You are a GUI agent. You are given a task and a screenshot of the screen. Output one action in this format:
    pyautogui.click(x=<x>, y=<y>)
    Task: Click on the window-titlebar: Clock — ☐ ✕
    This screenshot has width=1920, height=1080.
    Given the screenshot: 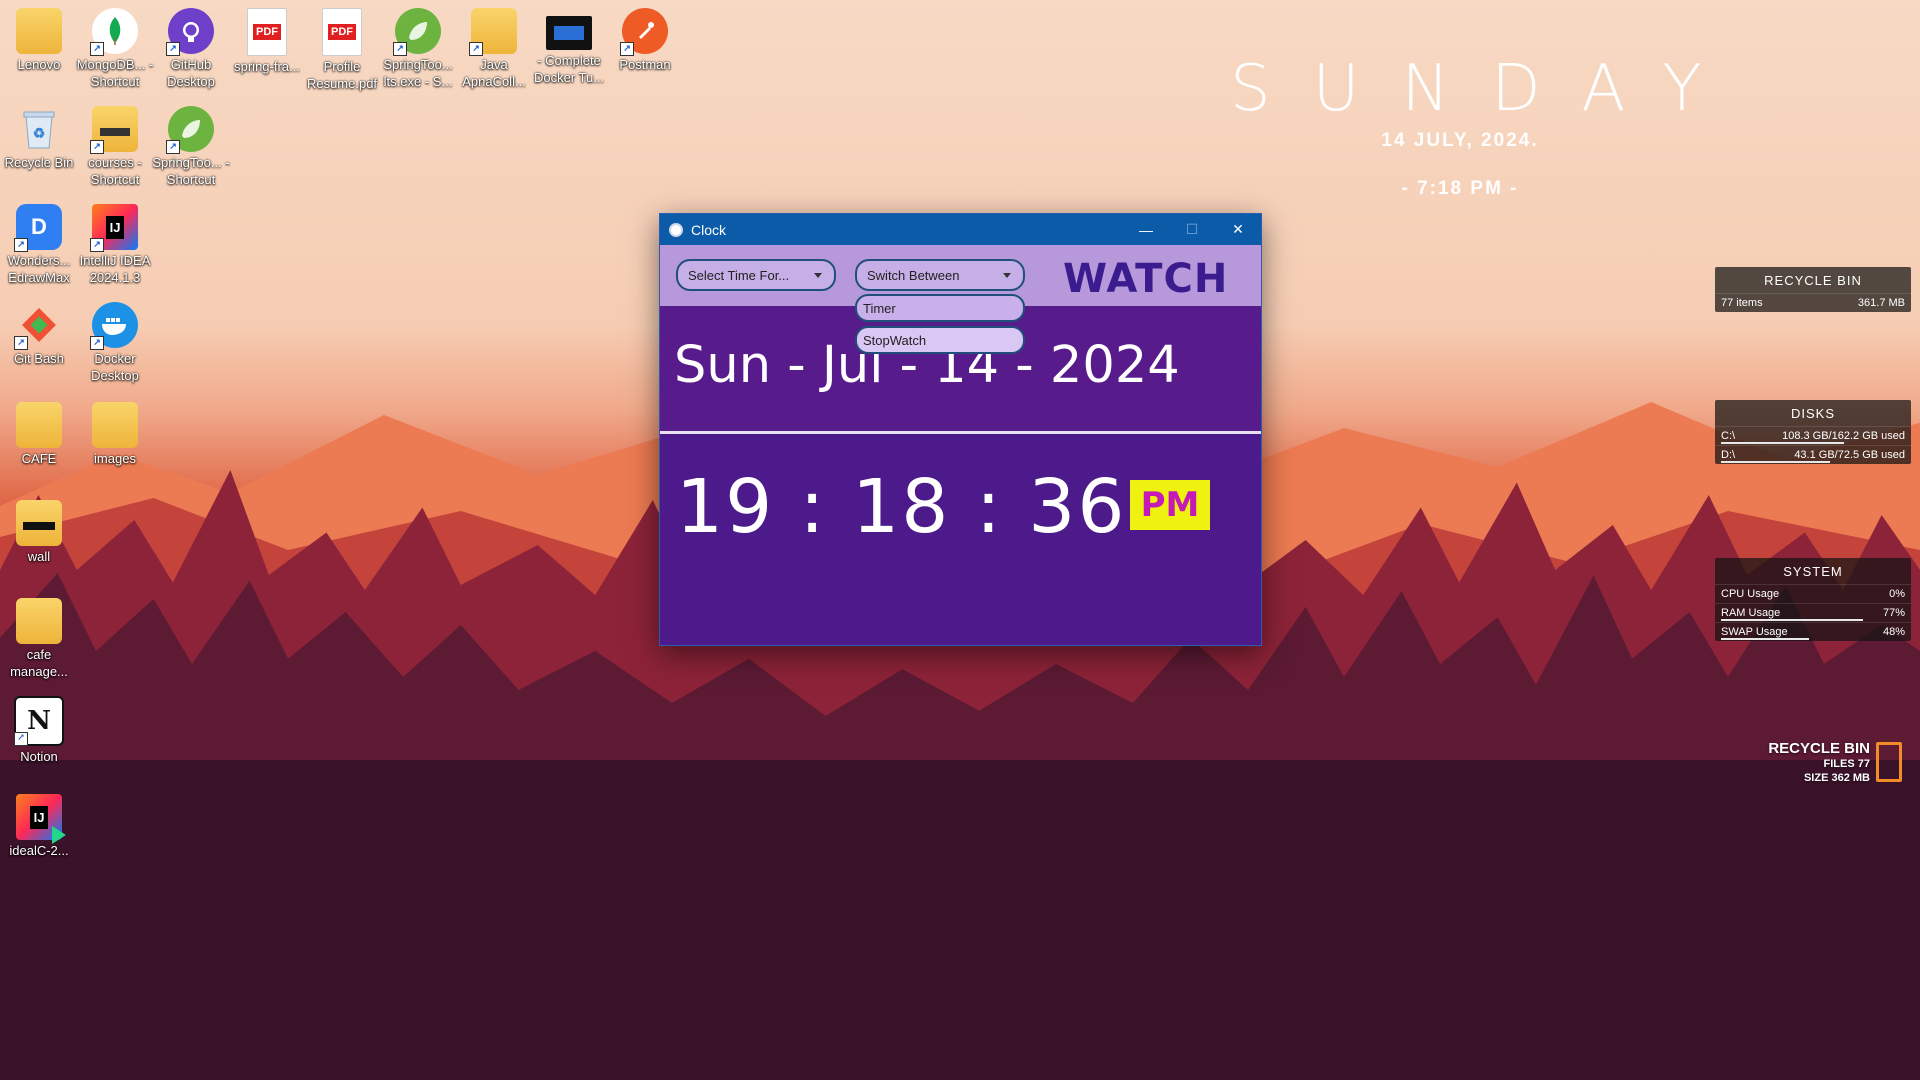 What is the action you would take?
    pyautogui.click(x=960, y=229)
    